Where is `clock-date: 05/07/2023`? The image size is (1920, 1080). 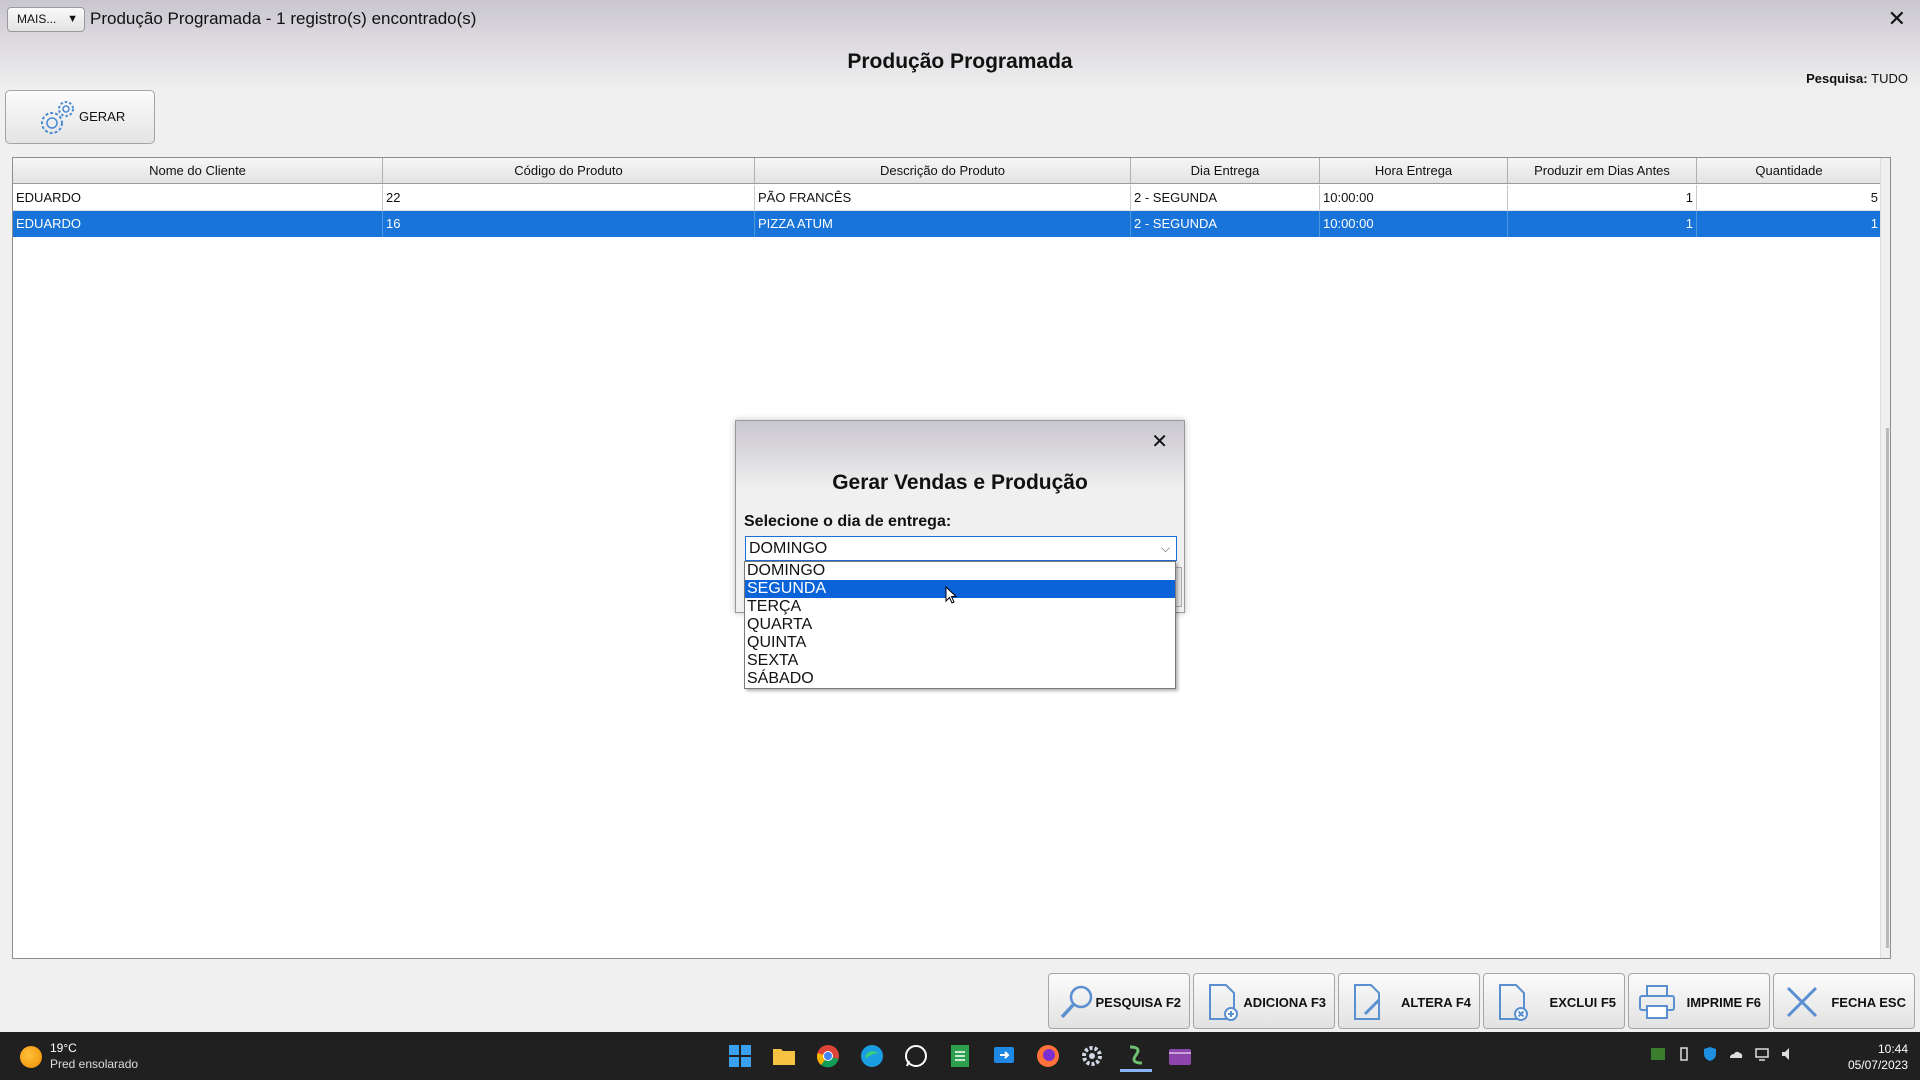 clock-date: 05/07/2023 is located at coordinates (1877, 1065).